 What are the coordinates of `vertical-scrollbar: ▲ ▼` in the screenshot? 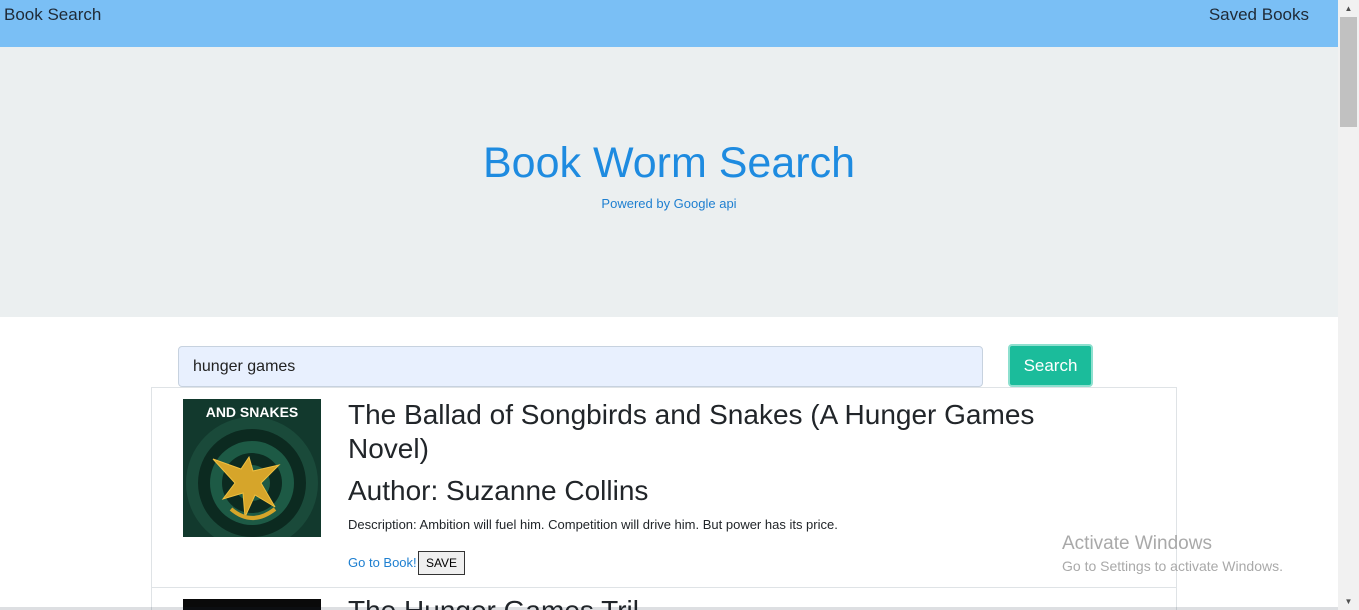 It's located at (1348, 305).